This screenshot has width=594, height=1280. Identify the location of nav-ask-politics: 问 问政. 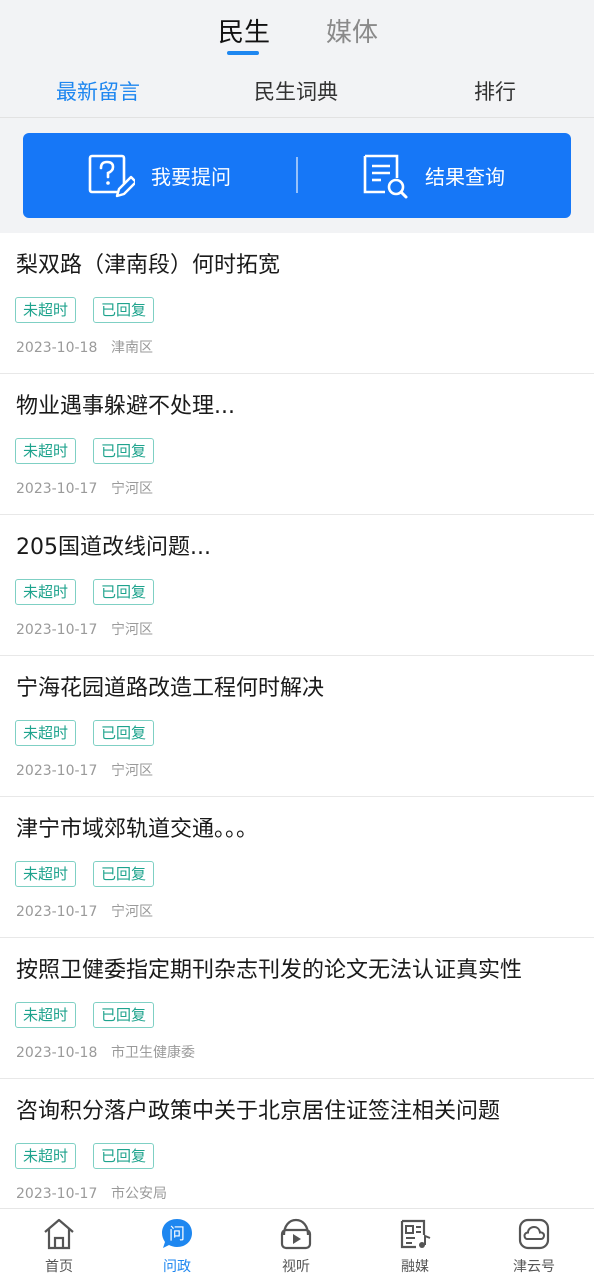
(177, 1244).